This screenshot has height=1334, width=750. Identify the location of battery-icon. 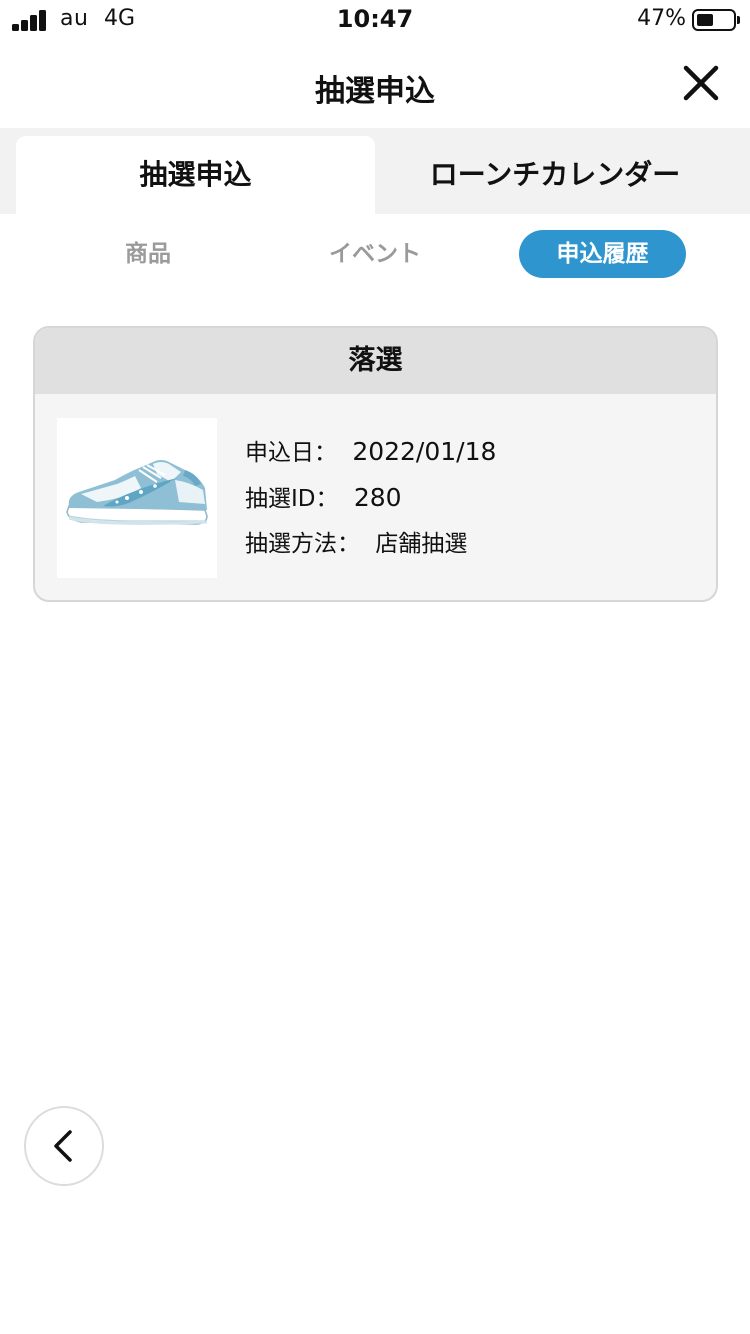
(716, 20).